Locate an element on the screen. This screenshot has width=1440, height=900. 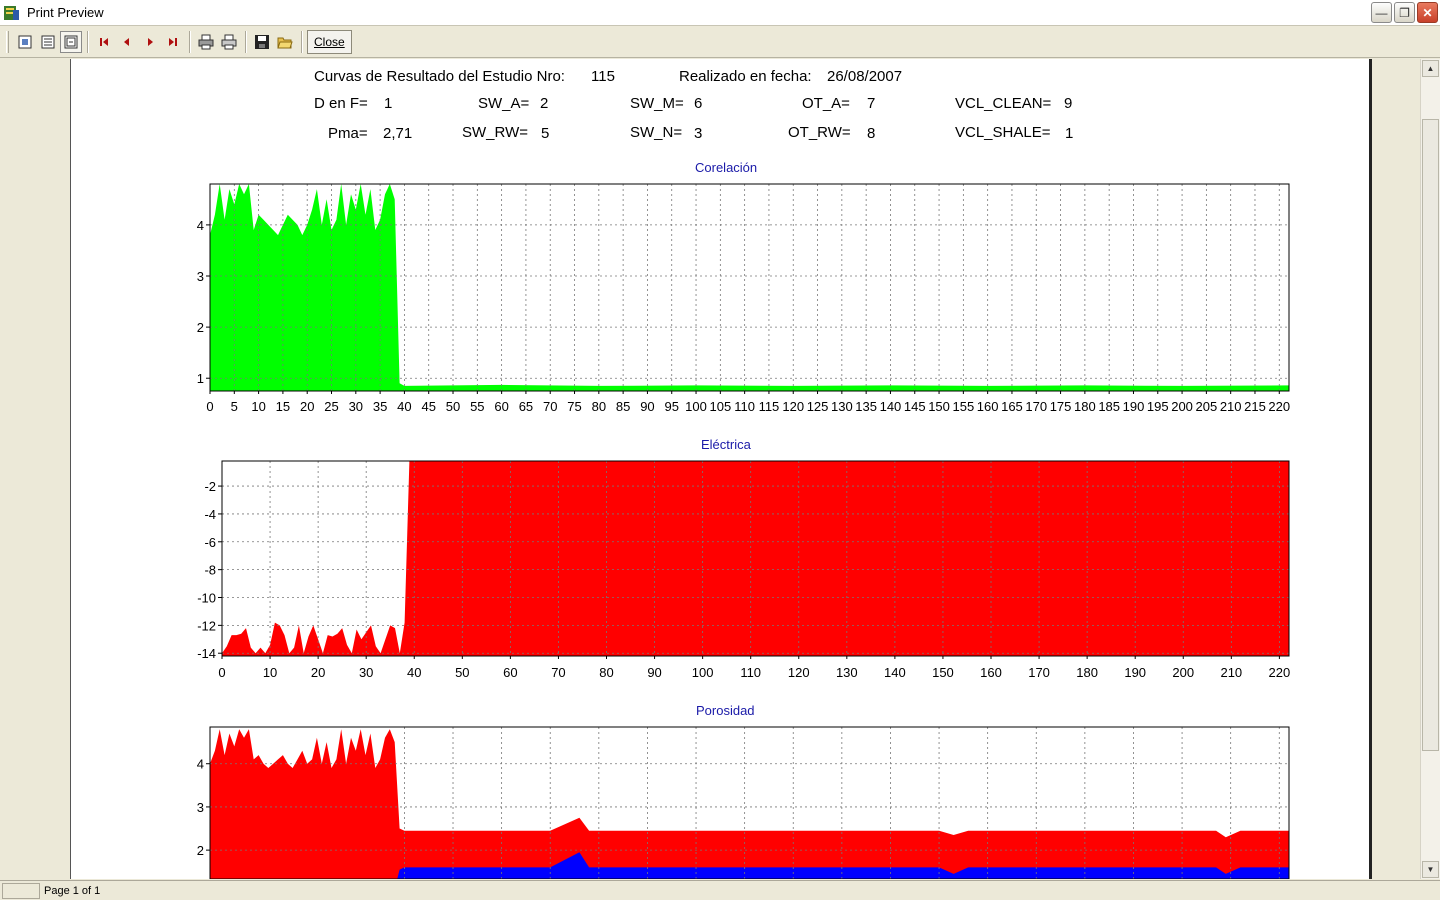
x-tick-label: 55 is located at coordinates (477, 406).